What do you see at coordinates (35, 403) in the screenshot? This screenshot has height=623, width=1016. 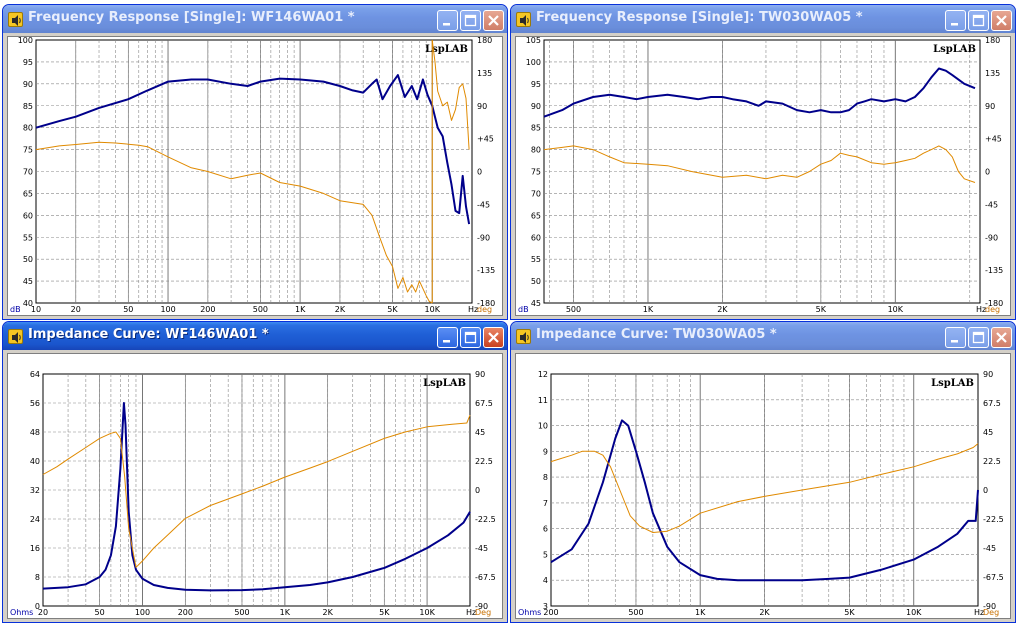 I see `y-tick-label: 56` at bounding box center [35, 403].